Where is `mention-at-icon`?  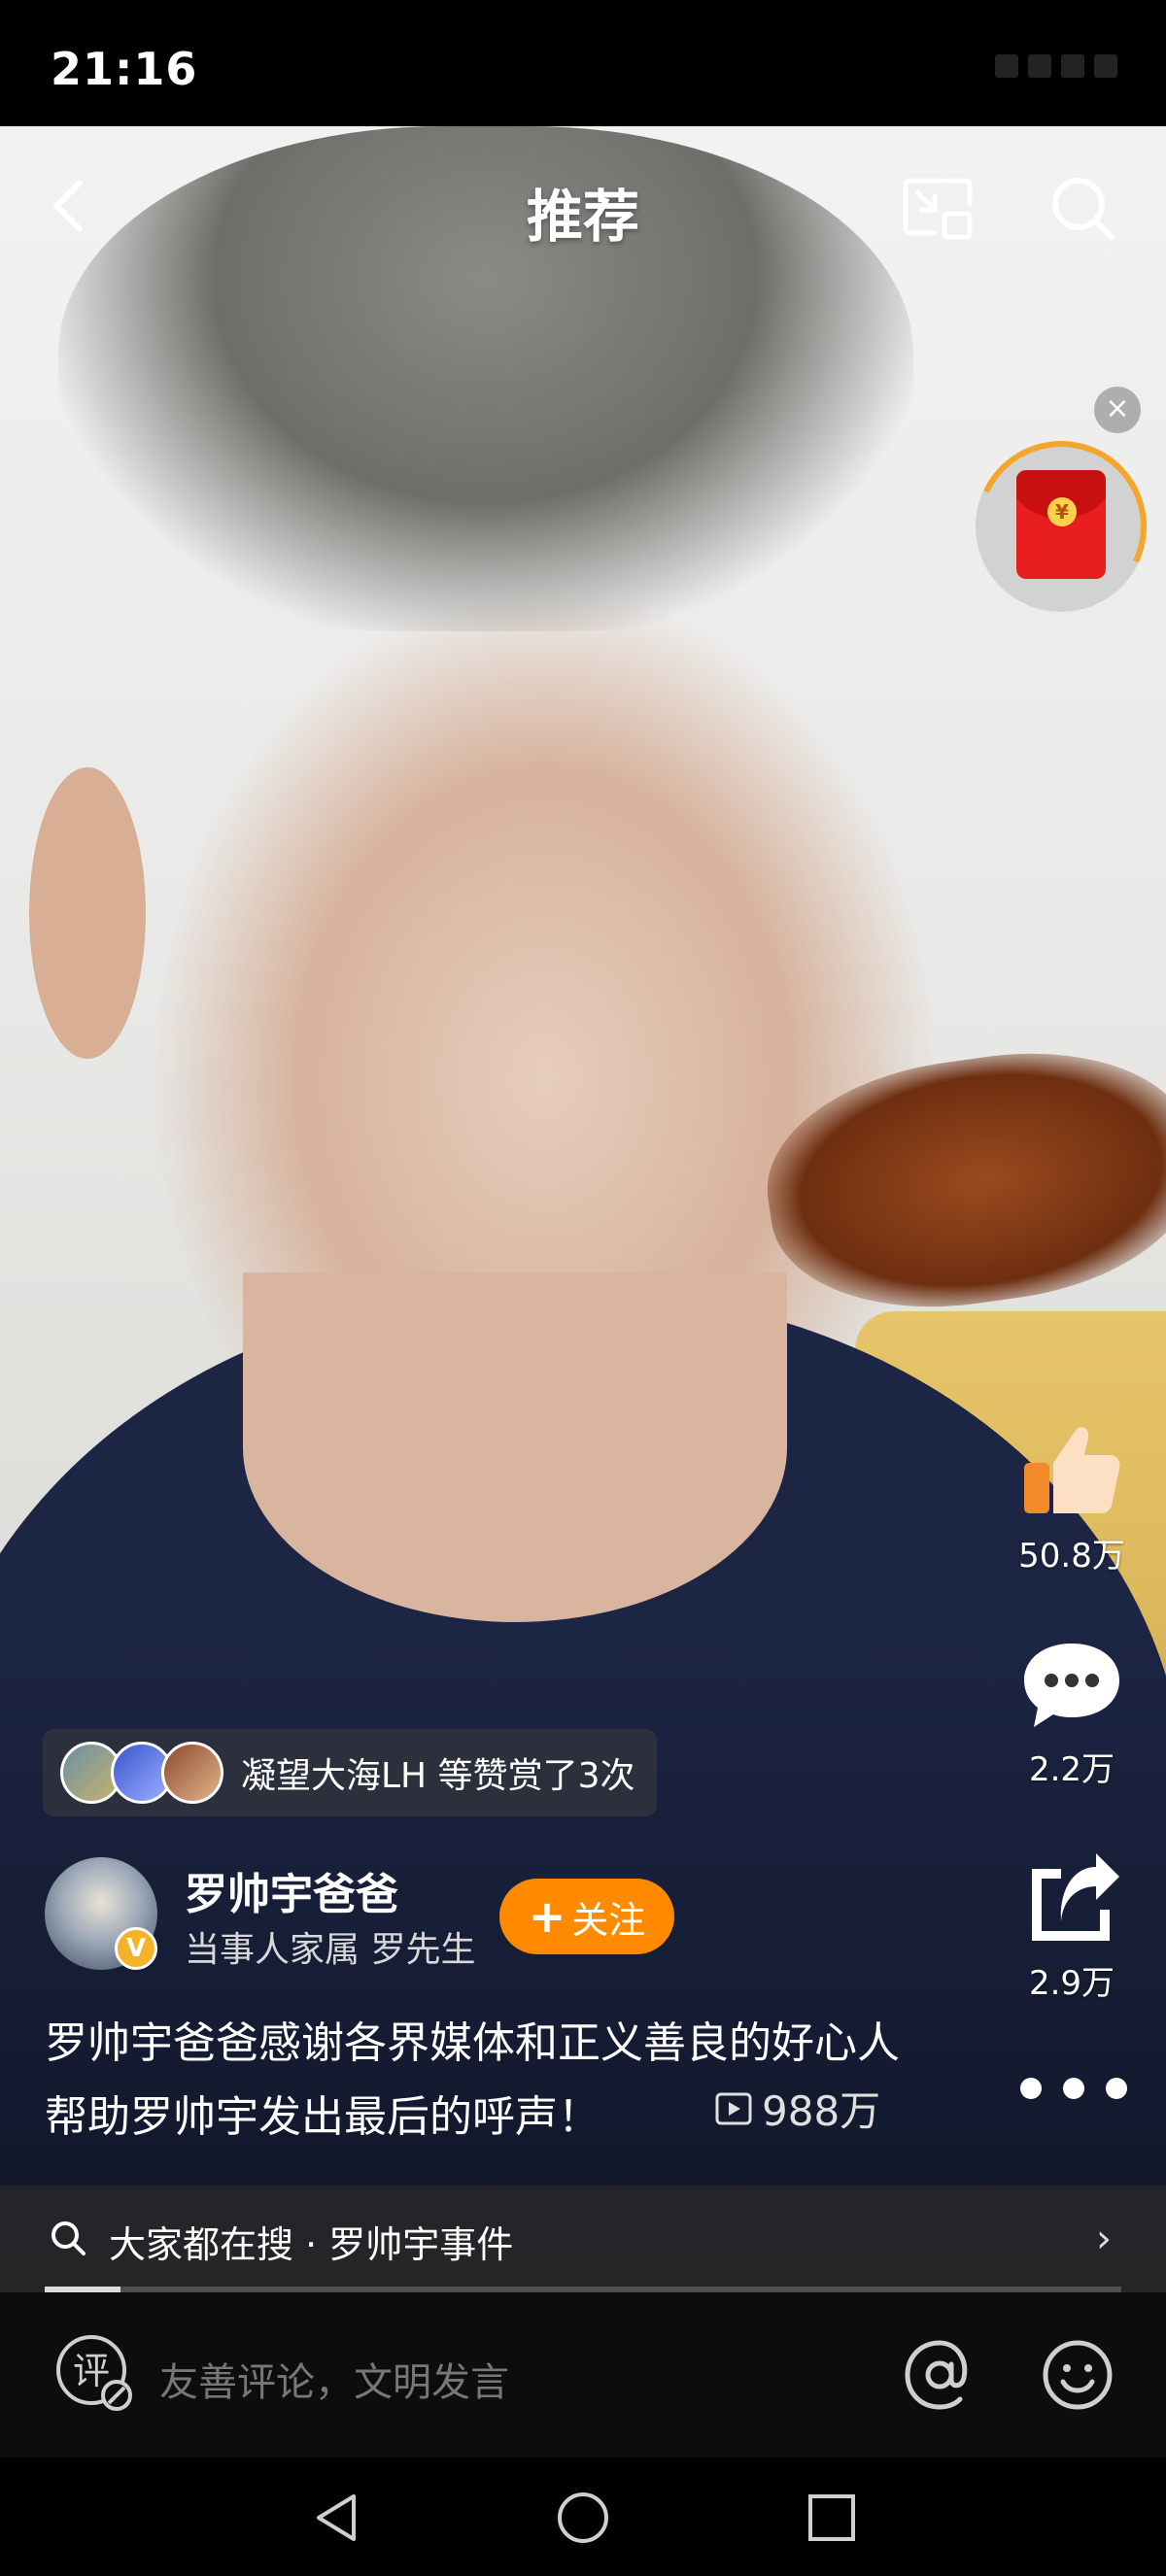
mention-at-icon is located at coordinates (939, 2375).